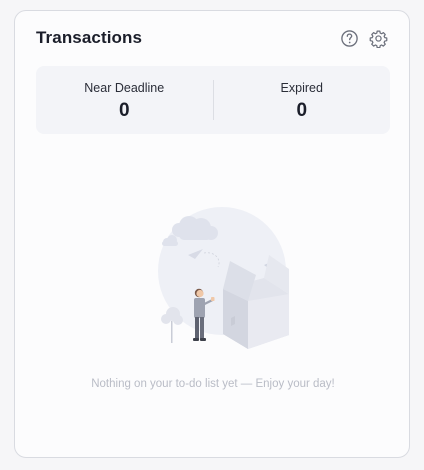  I want to click on small-cloud-icon, so click(170, 240).